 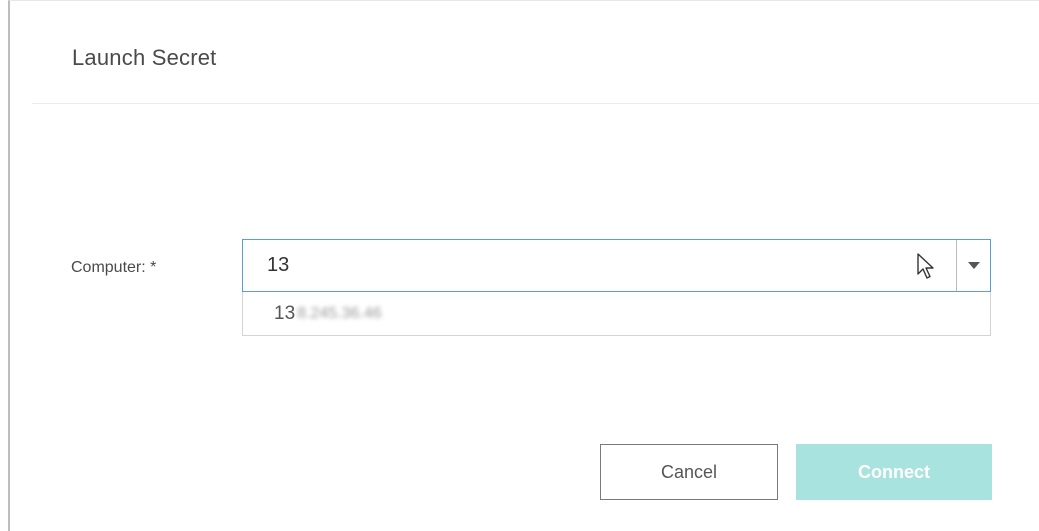 What do you see at coordinates (689, 472) in the screenshot?
I see `cancel-button: Cancel` at bounding box center [689, 472].